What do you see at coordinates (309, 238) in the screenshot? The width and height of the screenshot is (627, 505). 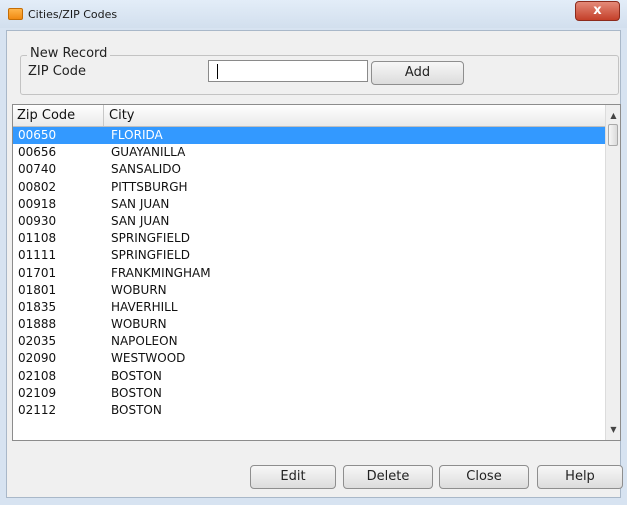 I see `table-row: 01108 SPRINGFIELD` at bounding box center [309, 238].